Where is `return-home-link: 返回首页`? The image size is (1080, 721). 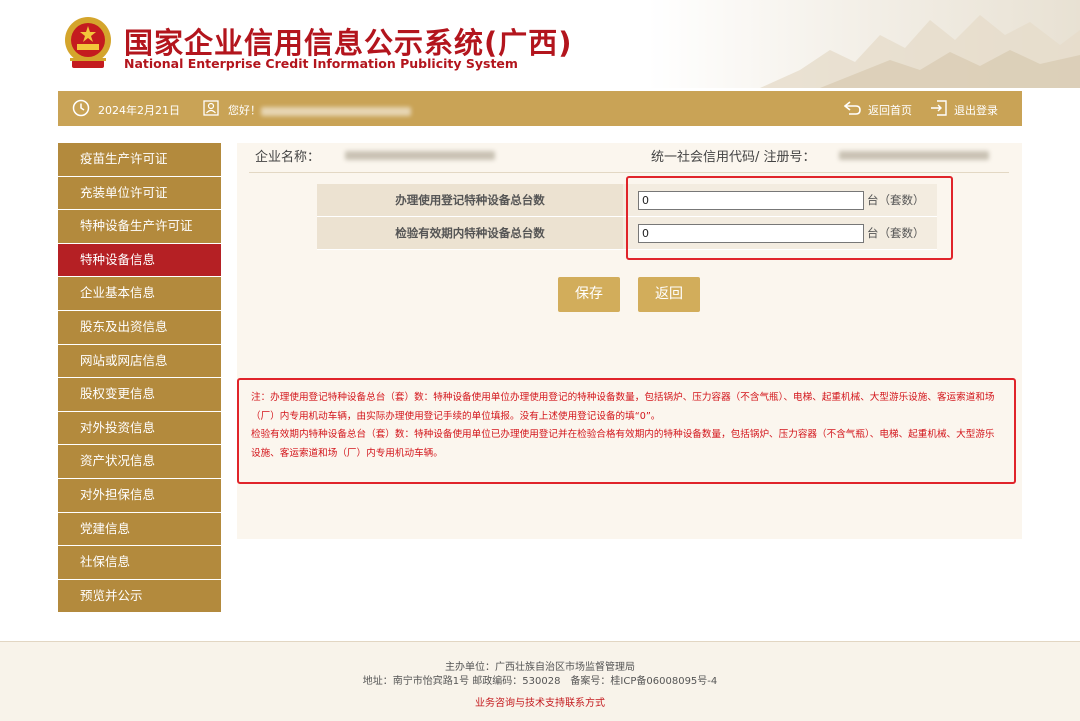 return-home-link: 返回首页 is located at coordinates (890, 110).